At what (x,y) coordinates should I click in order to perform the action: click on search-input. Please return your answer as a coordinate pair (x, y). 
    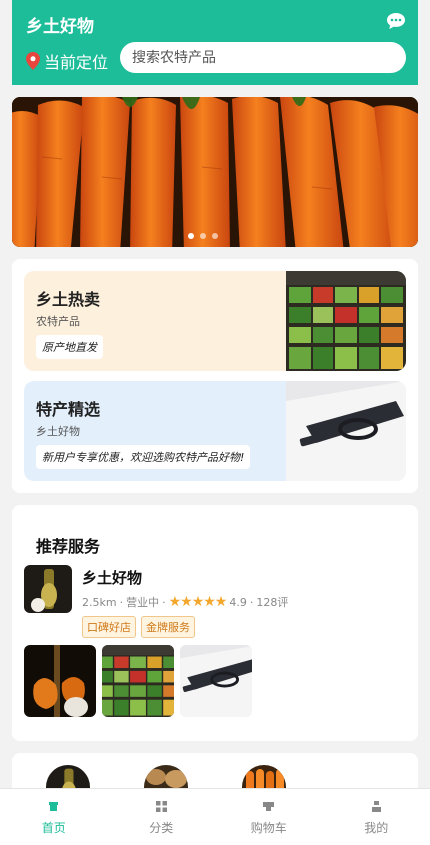
    Looking at the image, I should click on (263, 57).